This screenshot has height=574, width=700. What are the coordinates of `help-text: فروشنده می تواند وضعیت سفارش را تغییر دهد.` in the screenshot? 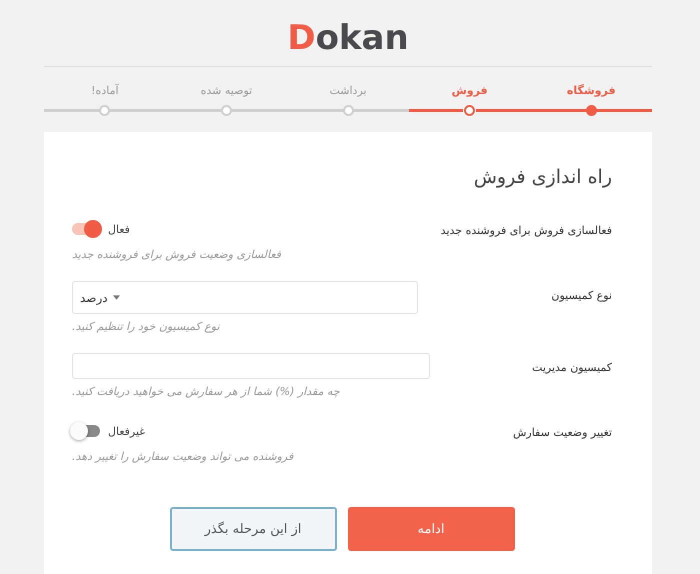 It's located at (183, 456).